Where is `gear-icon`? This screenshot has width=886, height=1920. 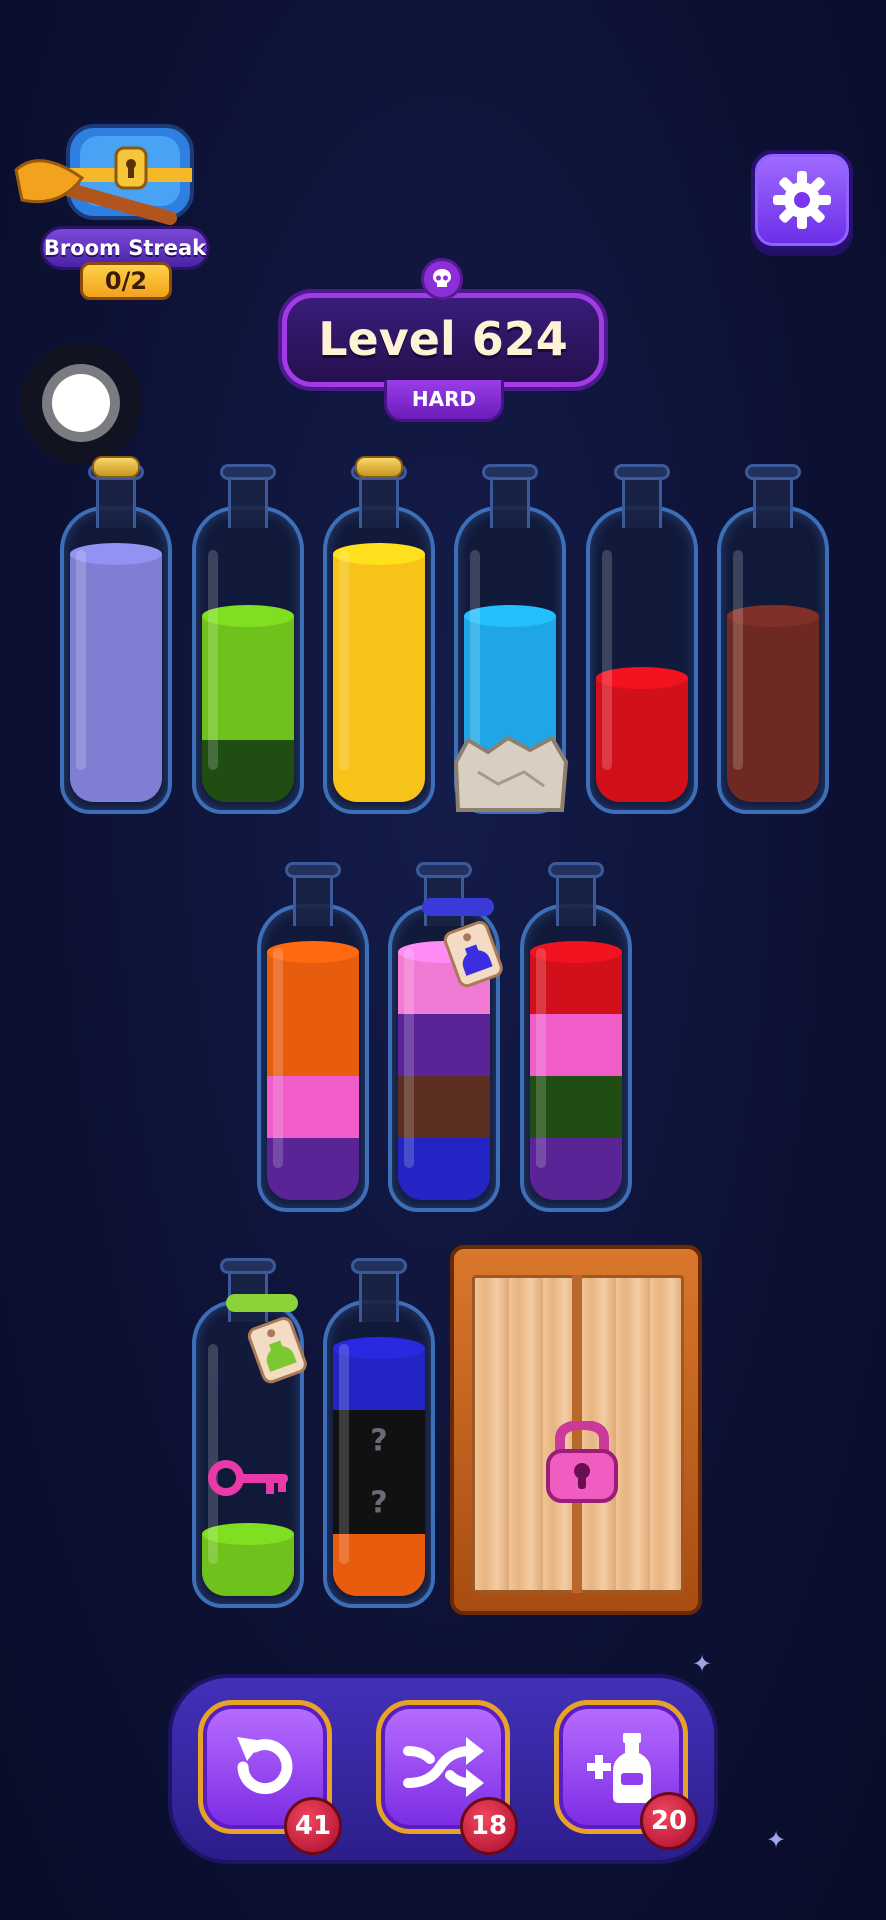 gear-icon is located at coordinates (802, 200).